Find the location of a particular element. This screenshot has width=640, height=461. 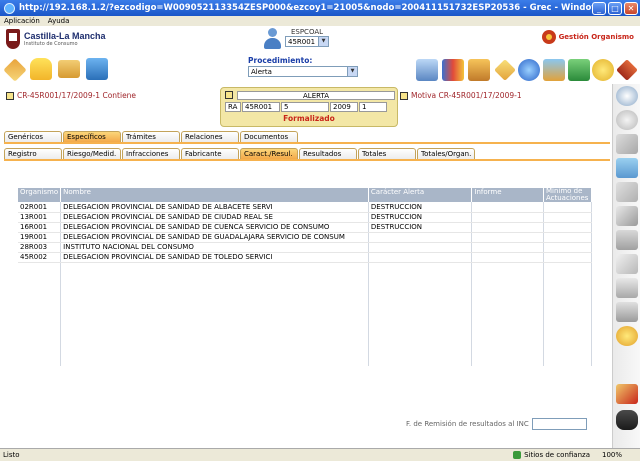

cut-icon is located at coordinates (627, 216).